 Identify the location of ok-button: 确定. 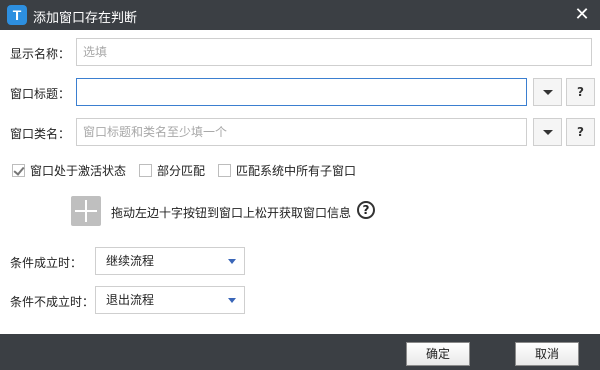
(438, 354).